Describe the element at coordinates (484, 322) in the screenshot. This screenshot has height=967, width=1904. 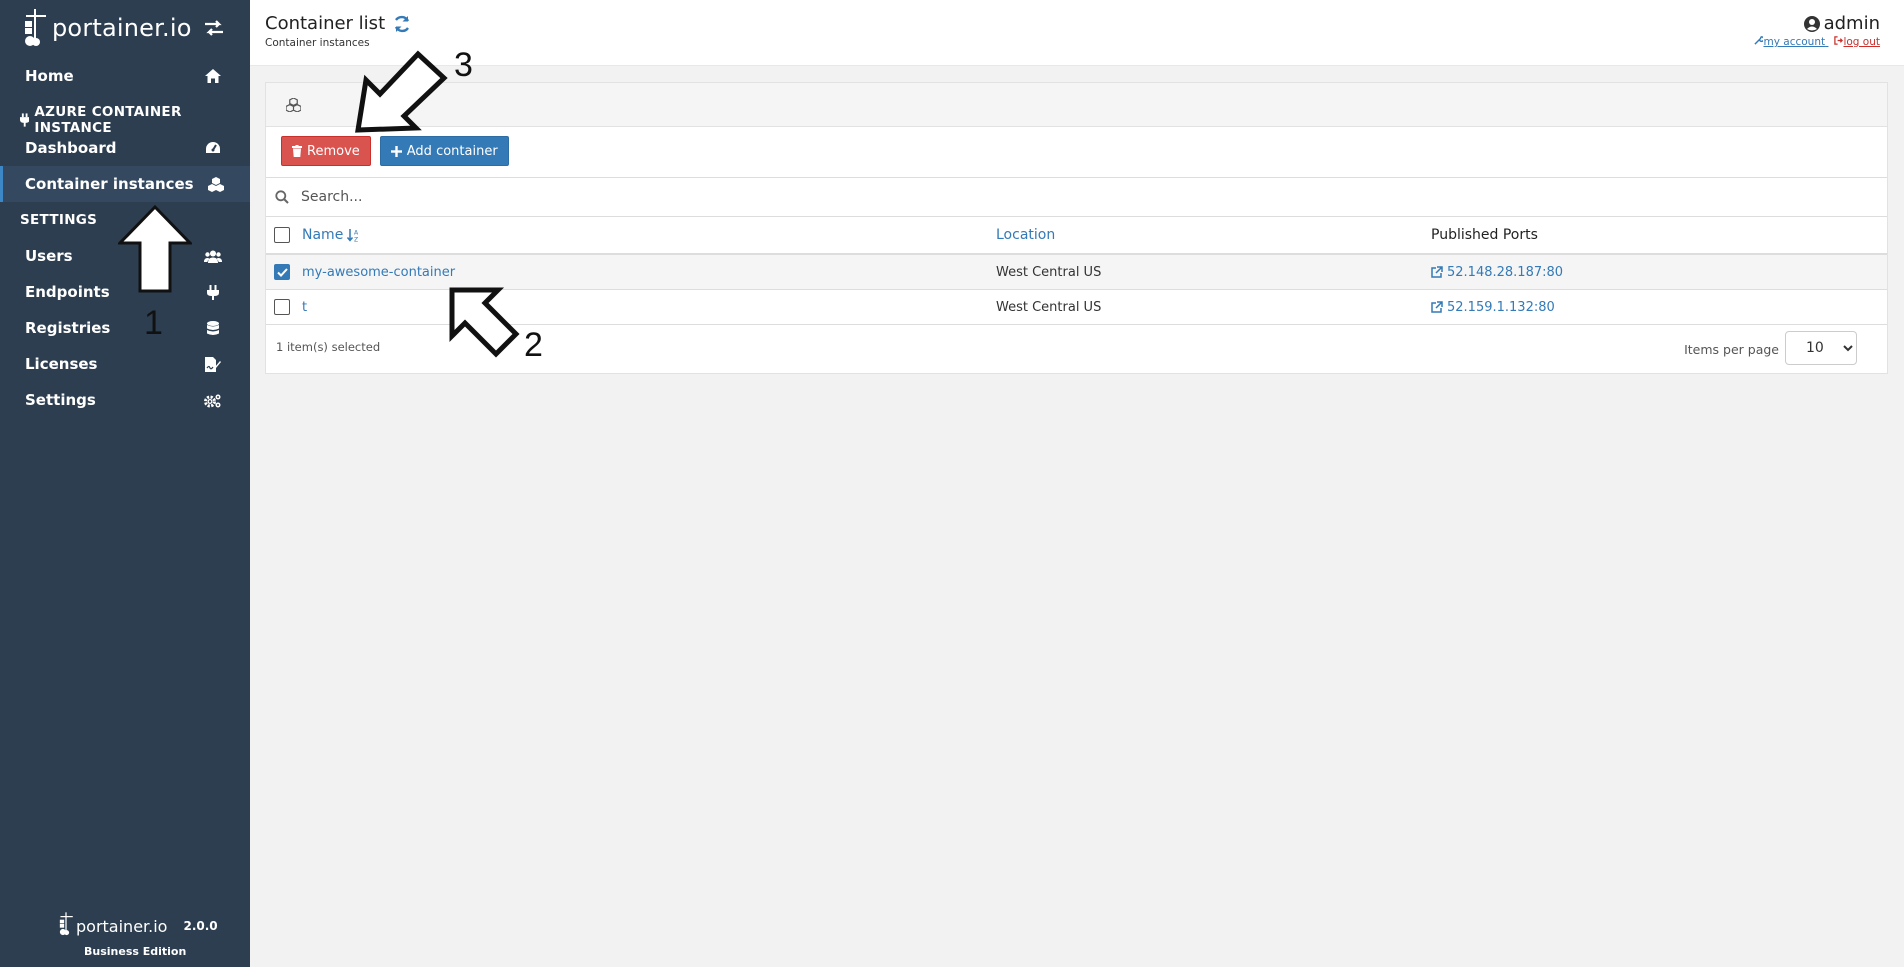
I see `annotation-arrow-up-left` at that location.